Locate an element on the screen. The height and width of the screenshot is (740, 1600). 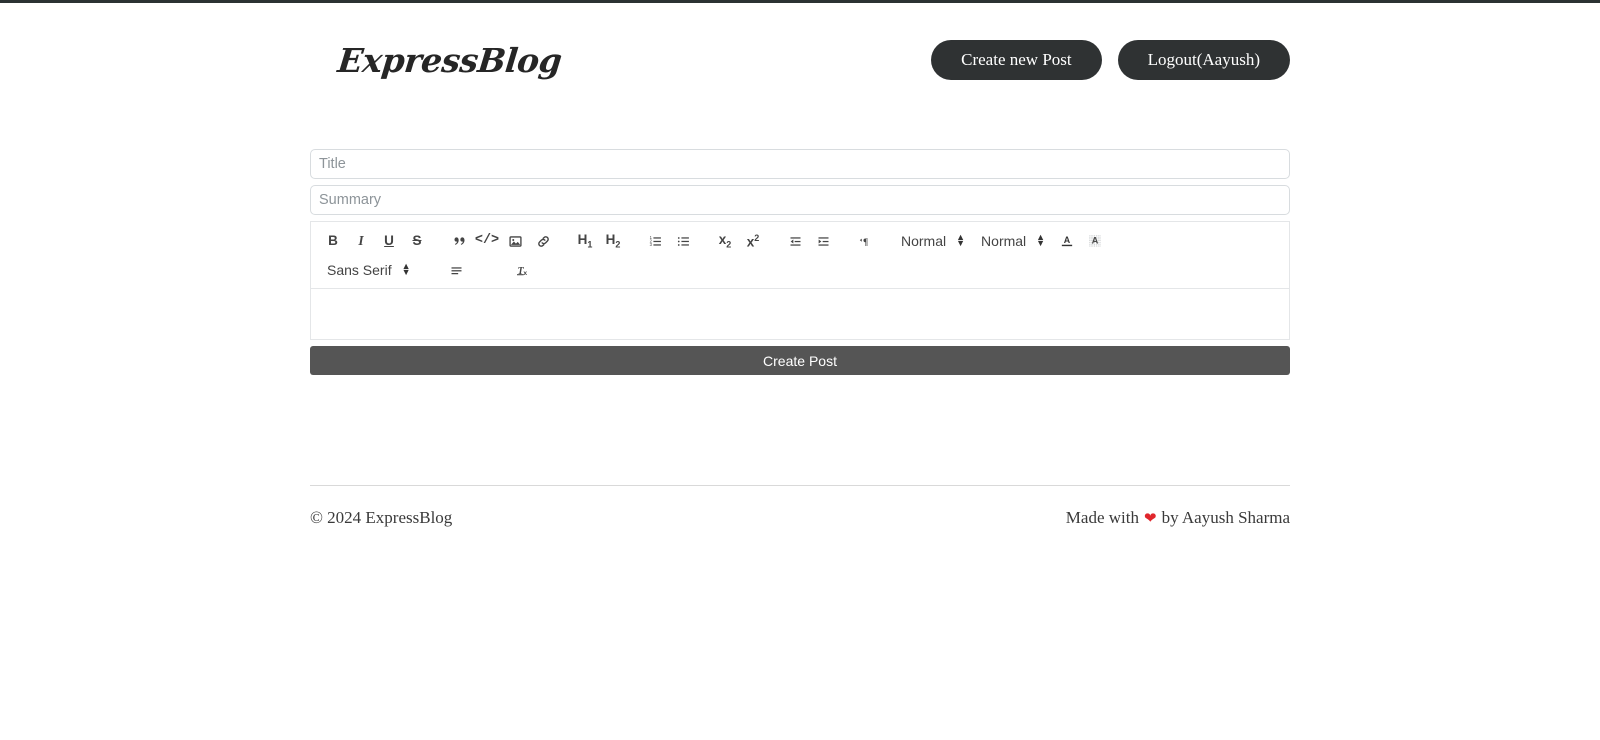
italic-icon: I is located at coordinates (361, 241).